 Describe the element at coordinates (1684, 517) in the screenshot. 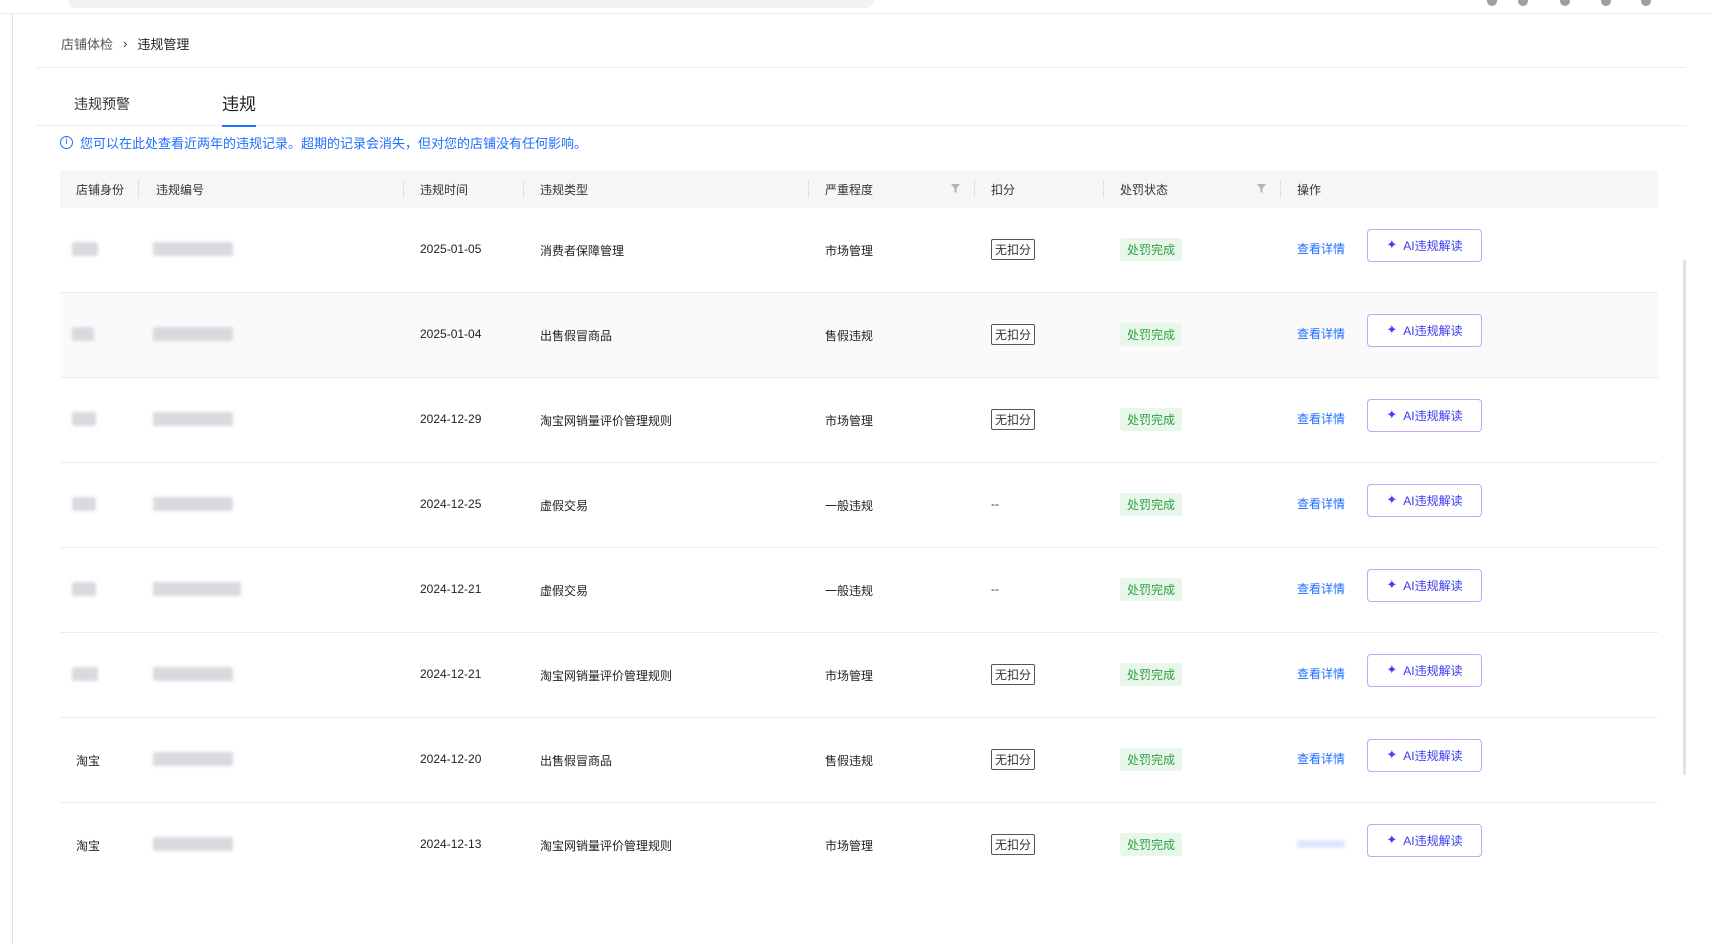

I see `vertical-scrollbar` at that location.